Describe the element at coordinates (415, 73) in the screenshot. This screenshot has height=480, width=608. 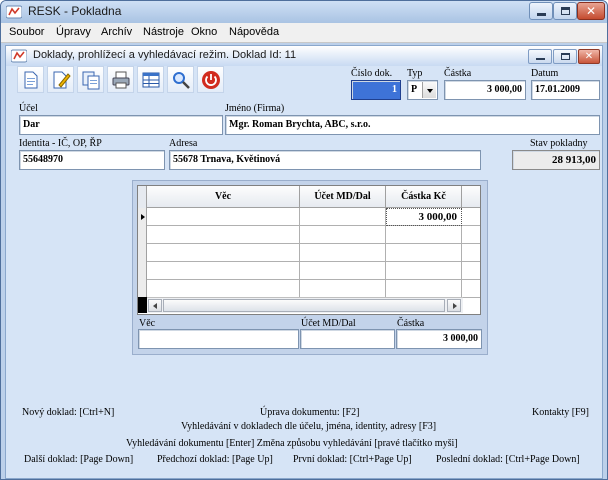
I see `type-label: Typ` at that location.